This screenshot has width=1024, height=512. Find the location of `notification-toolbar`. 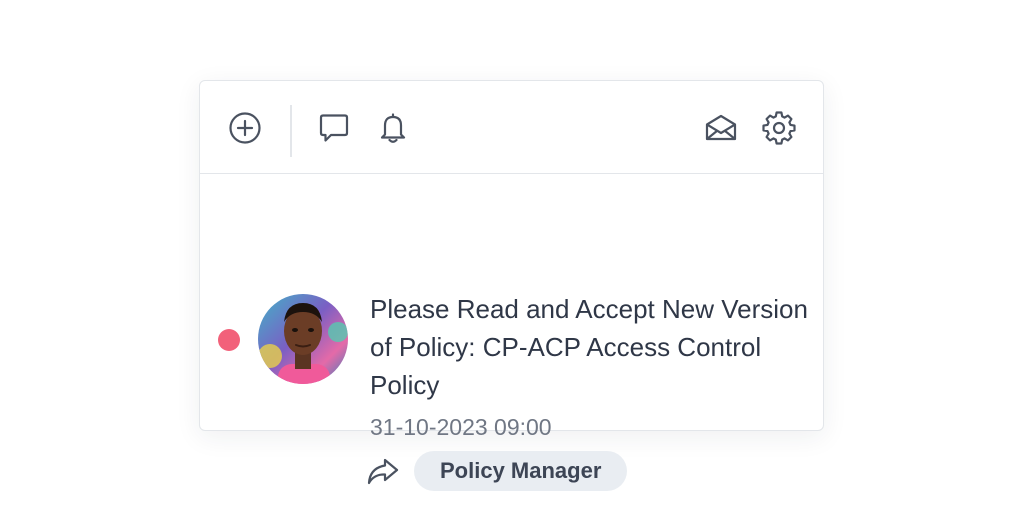

notification-toolbar is located at coordinates (511, 127).